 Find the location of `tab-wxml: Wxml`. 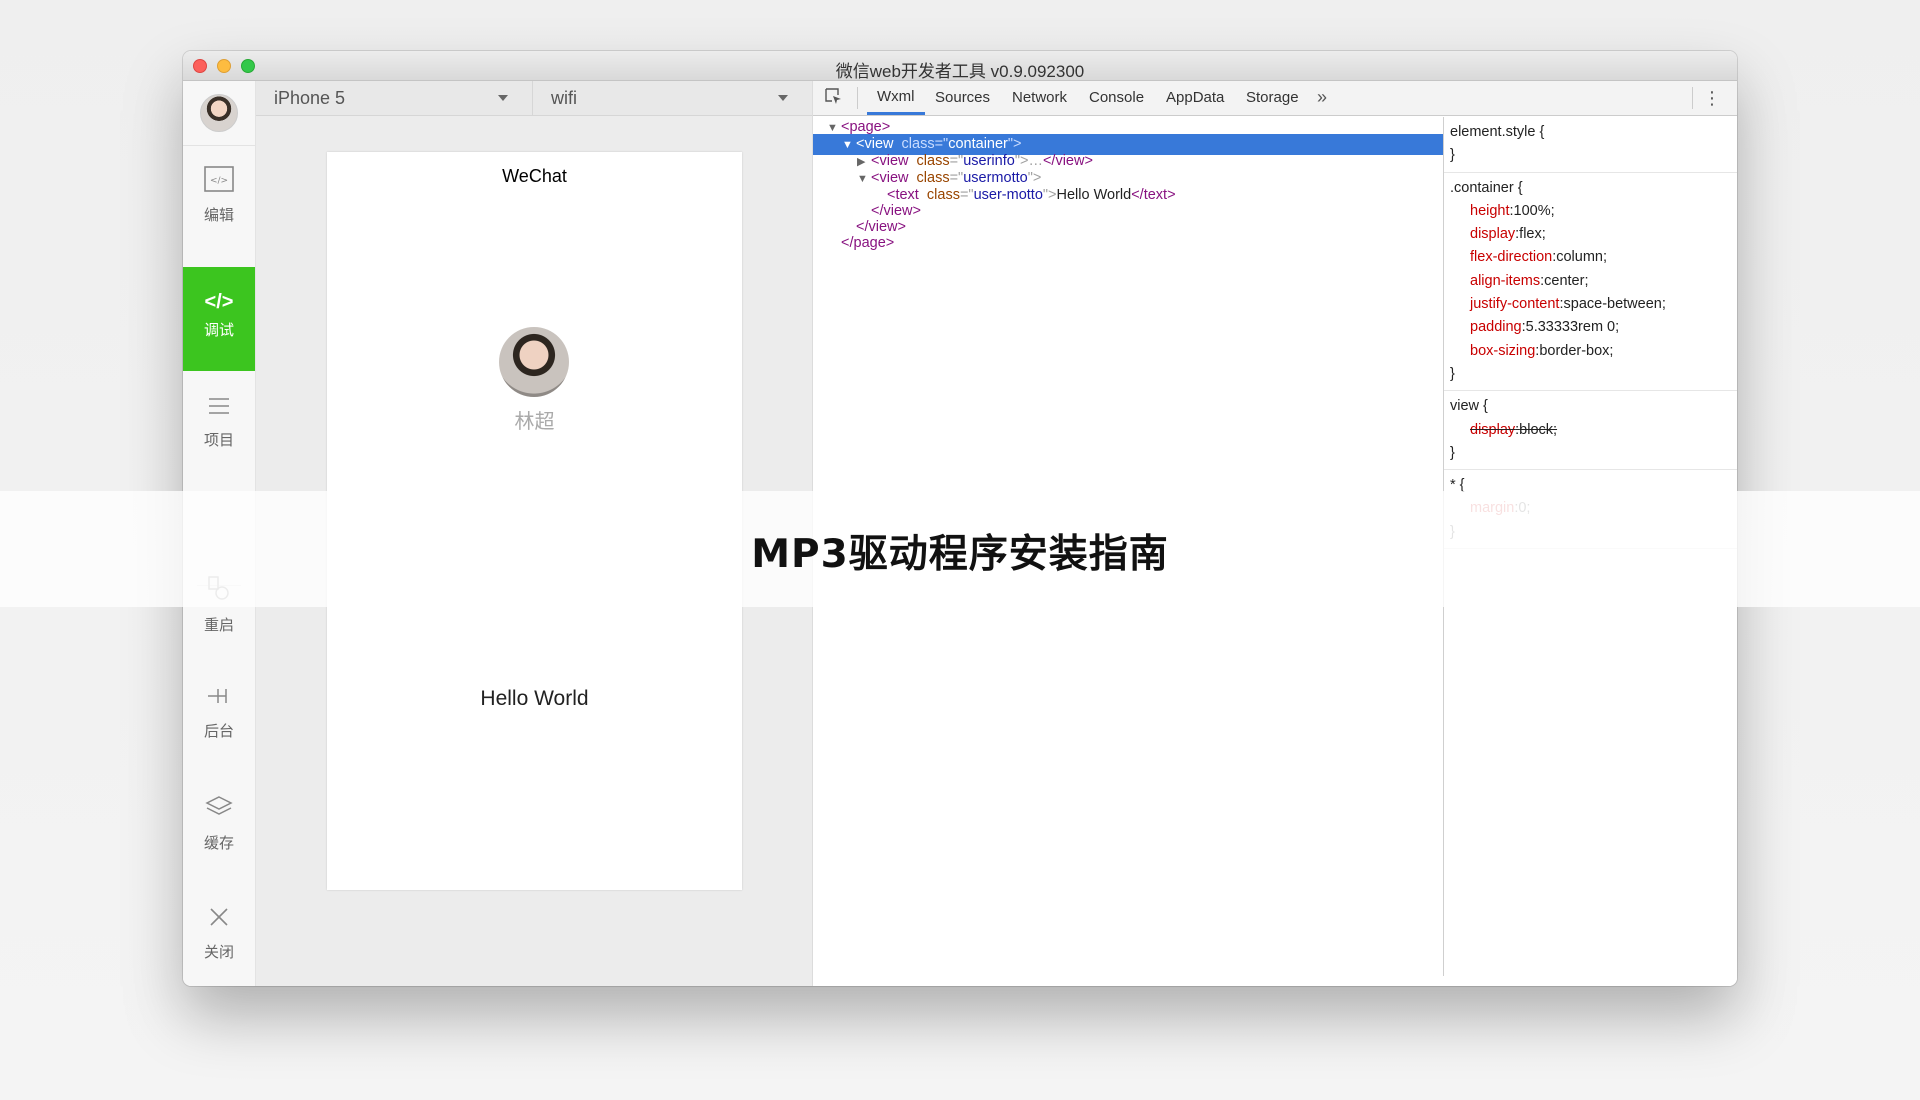

tab-wxml: Wxml is located at coordinates (896, 98).